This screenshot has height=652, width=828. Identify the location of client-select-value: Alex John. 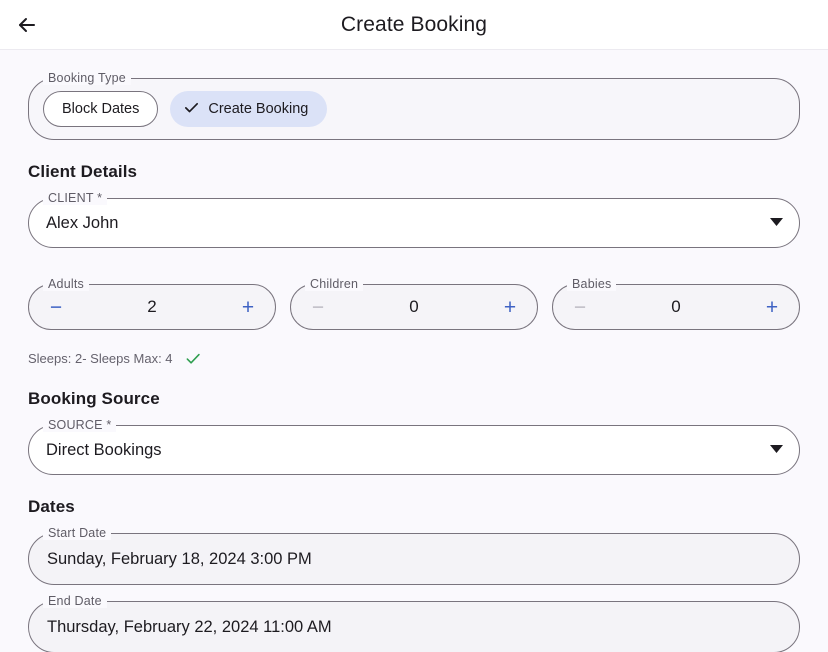
(82, 222).